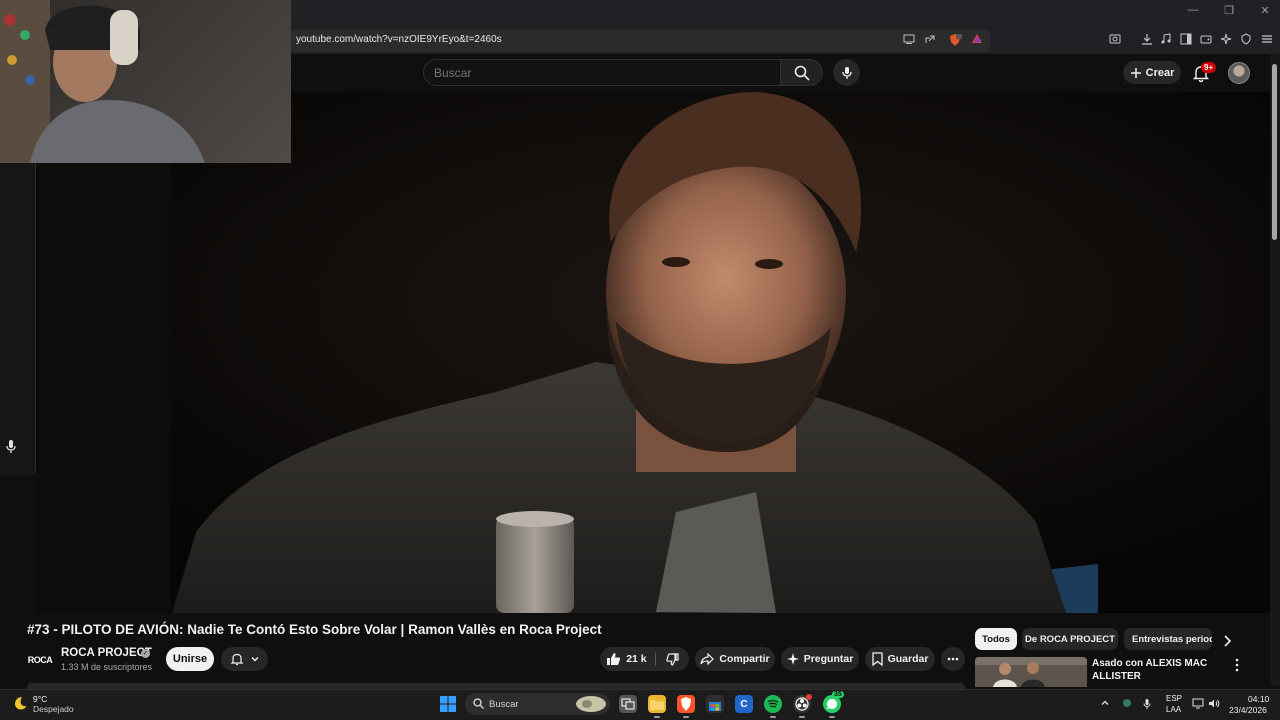 This screenshot has height=720, width=1280. What do you see at coordinates (1237, 665) in the screenshot?
I see `recommended-more-vertical-icon` at bounding box center [1237, 665].